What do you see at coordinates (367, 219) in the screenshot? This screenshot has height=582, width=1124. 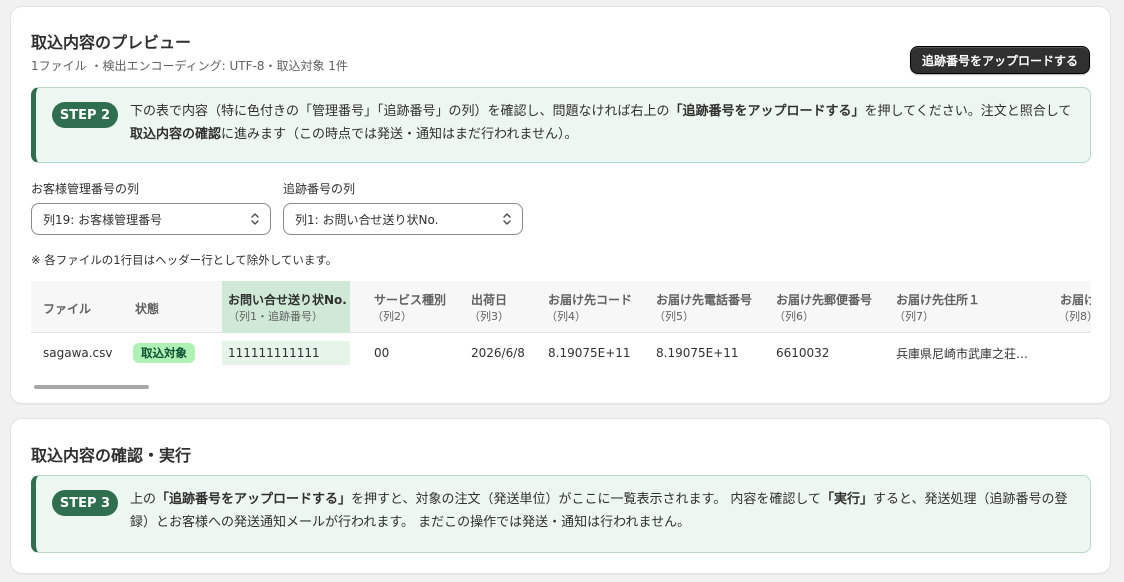 I see `tracking-col-value: 列1: お問い合せ送り状No.` at bounding box center [367, 219].